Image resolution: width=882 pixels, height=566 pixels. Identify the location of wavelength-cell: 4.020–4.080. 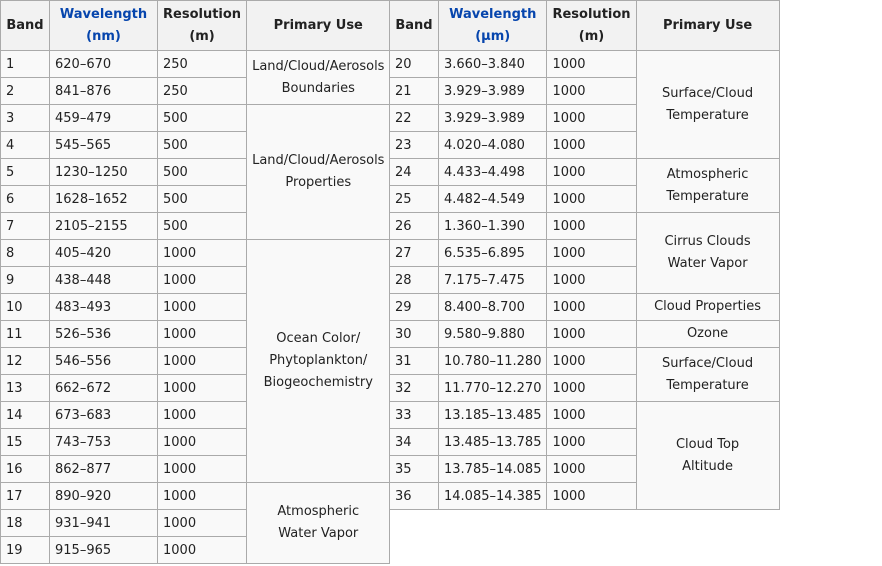
(492, 145).